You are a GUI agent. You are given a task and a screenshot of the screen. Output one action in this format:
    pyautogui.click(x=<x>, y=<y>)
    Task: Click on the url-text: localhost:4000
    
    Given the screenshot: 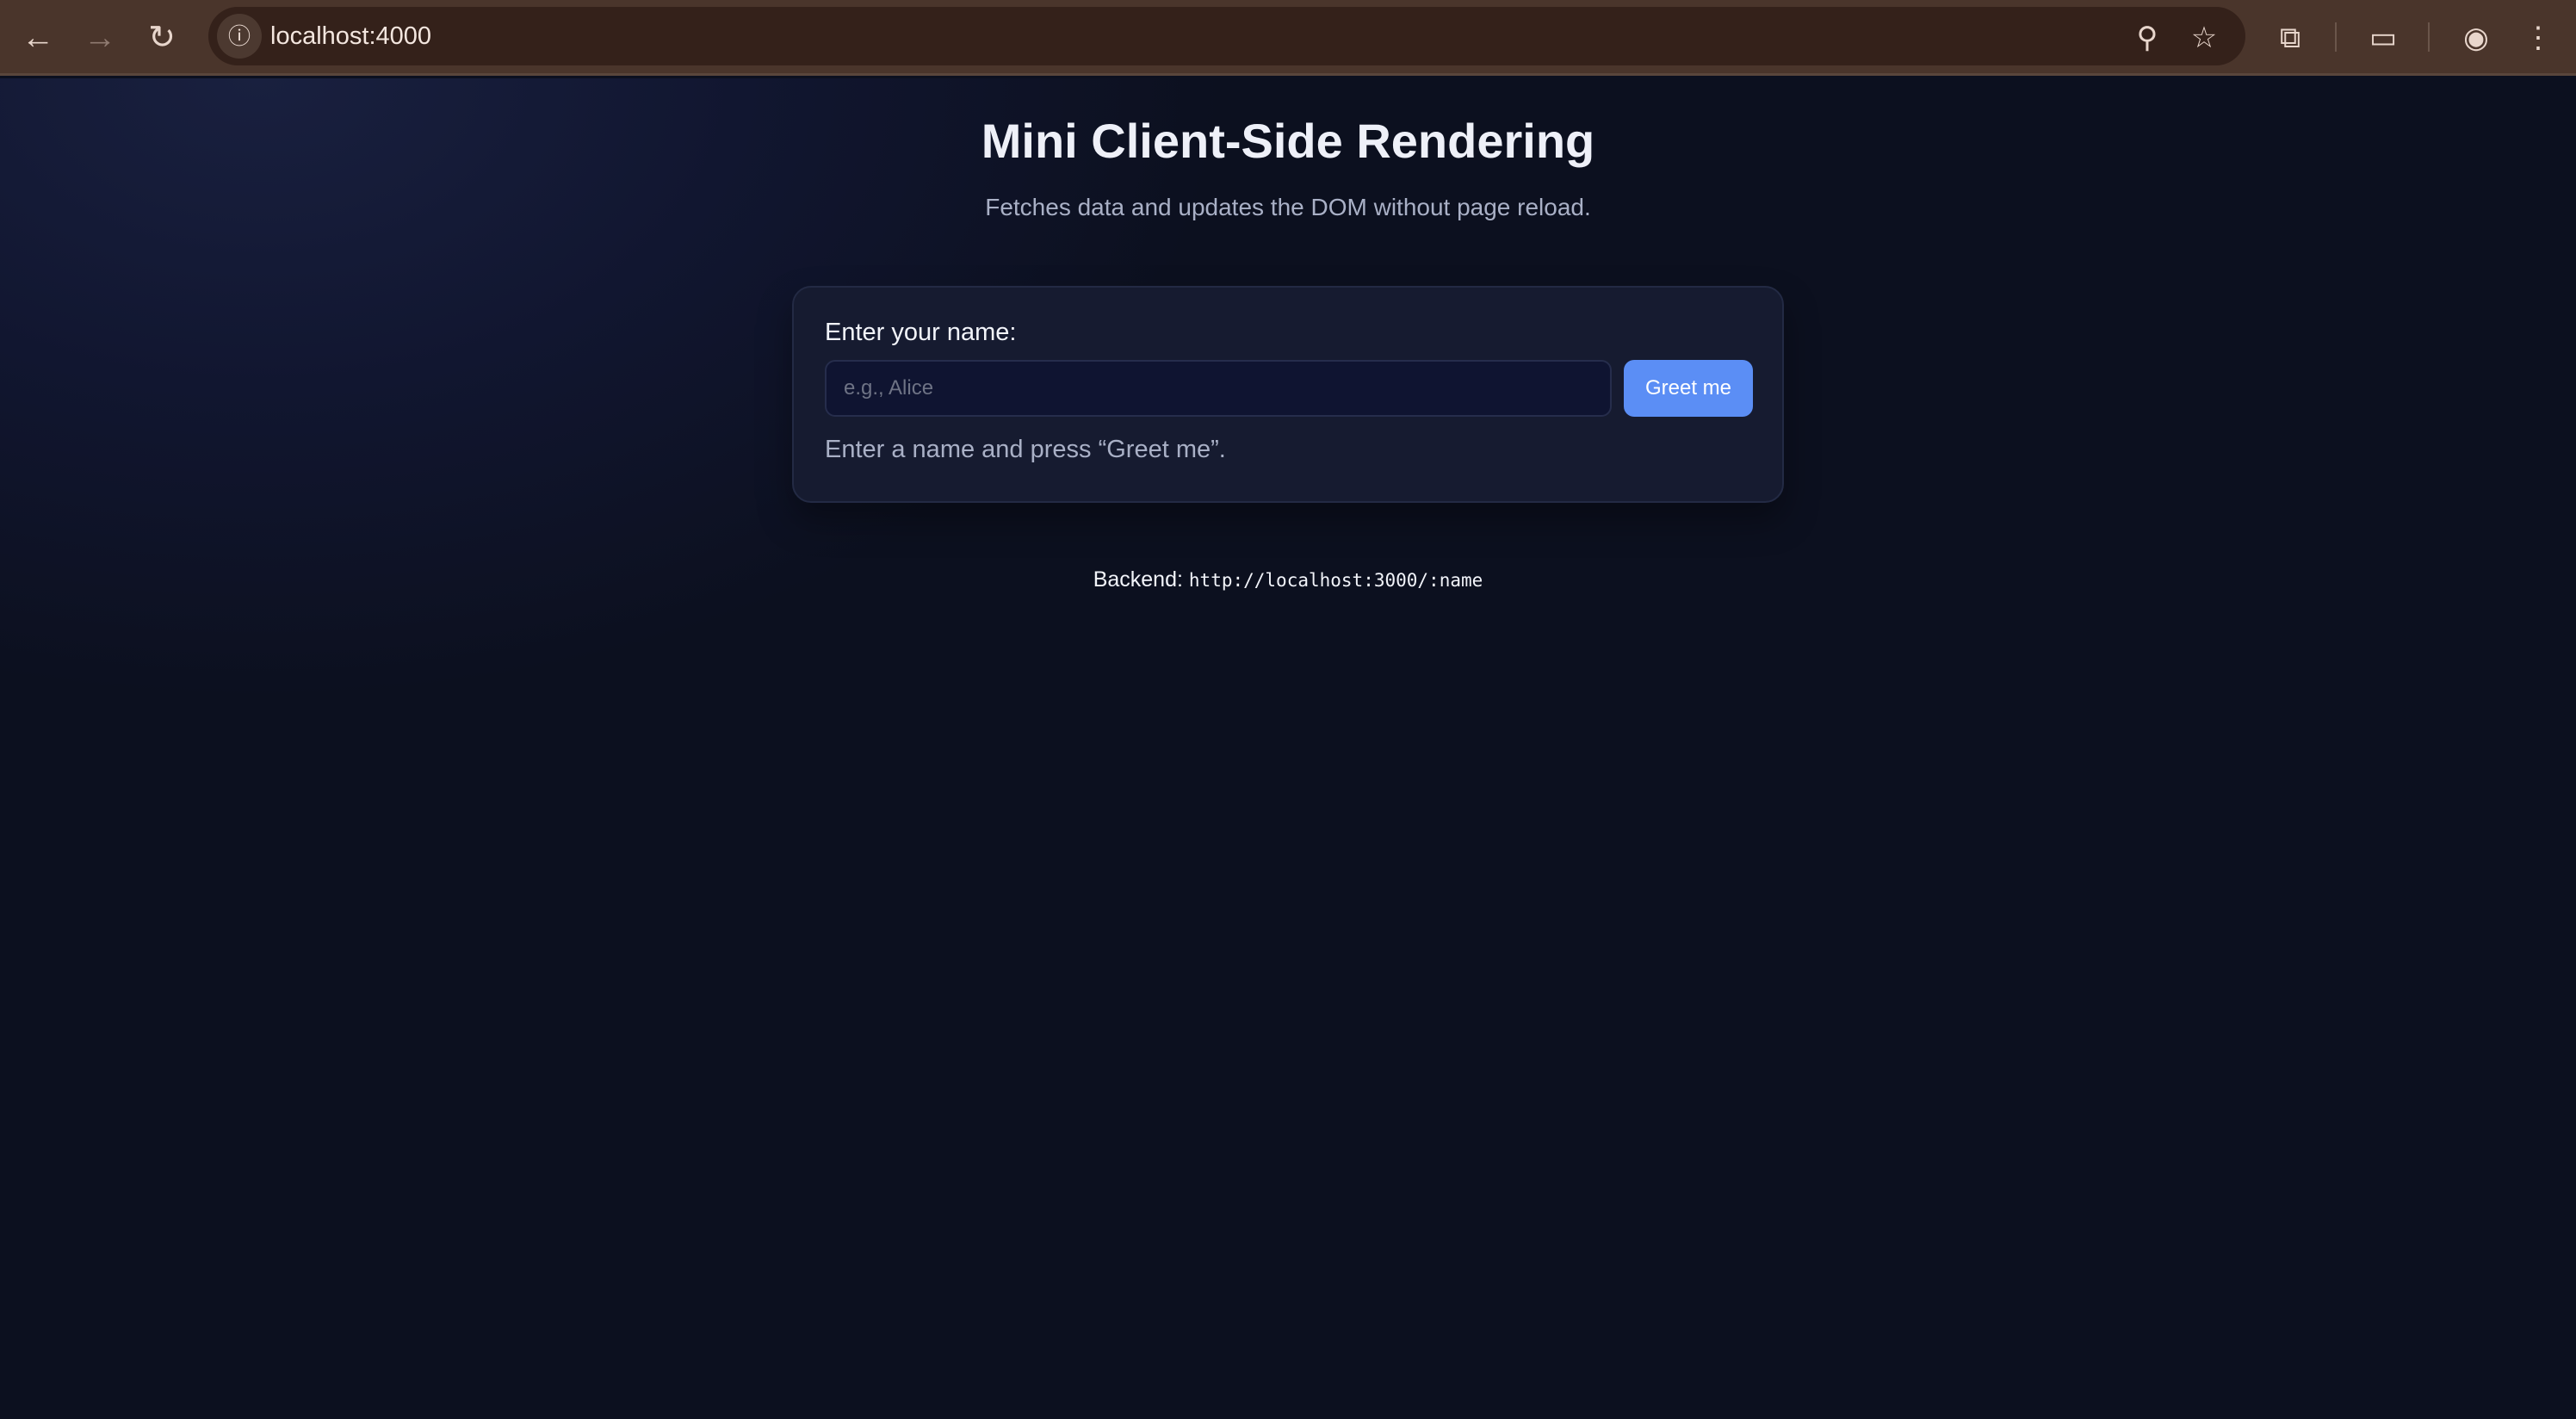 What is the action you would take?
    pyautogui.click(x=350, y=36)
    